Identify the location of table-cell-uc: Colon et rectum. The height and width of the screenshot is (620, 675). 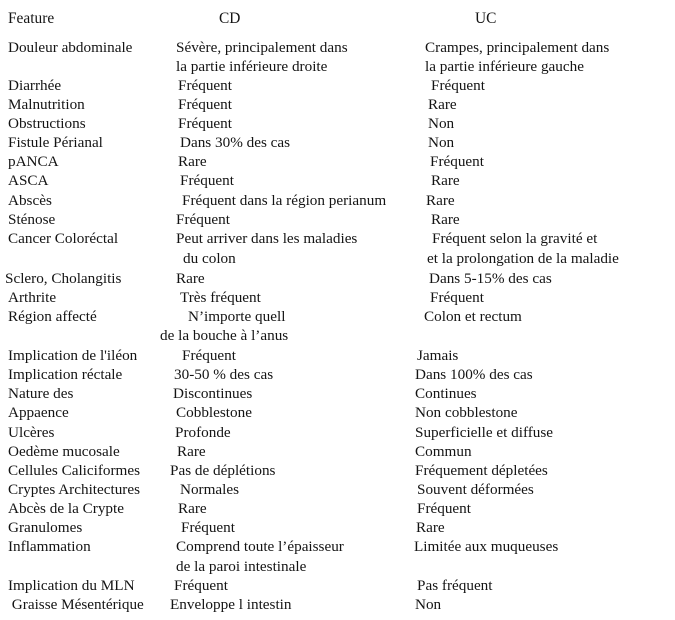
(473, 316).